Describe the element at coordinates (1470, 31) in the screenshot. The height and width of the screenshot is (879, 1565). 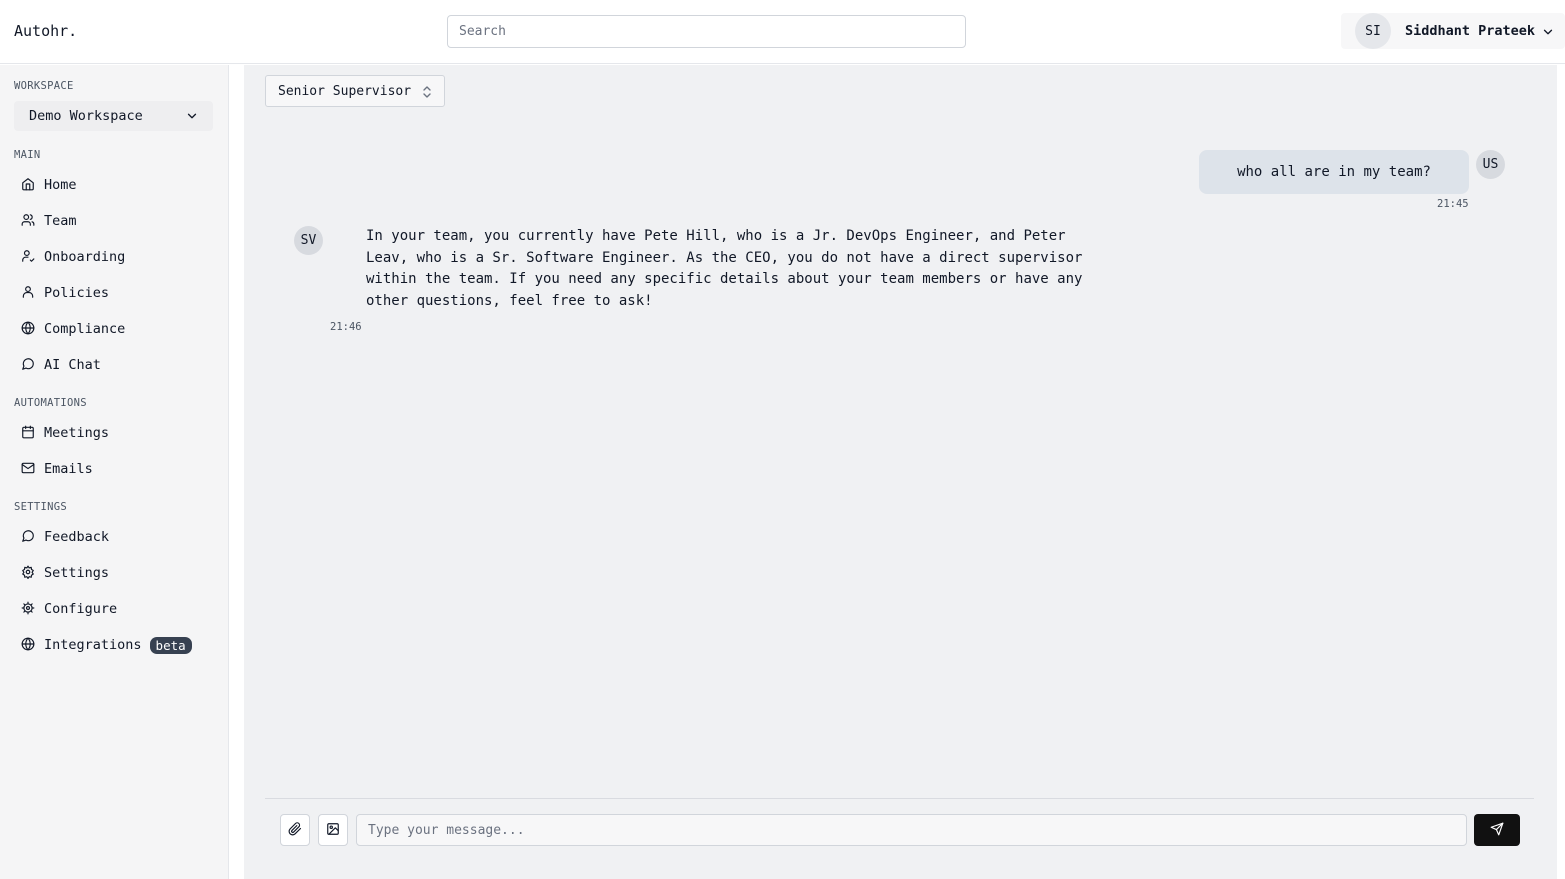
I see `user-name: Siddhant Prateek` at that location.